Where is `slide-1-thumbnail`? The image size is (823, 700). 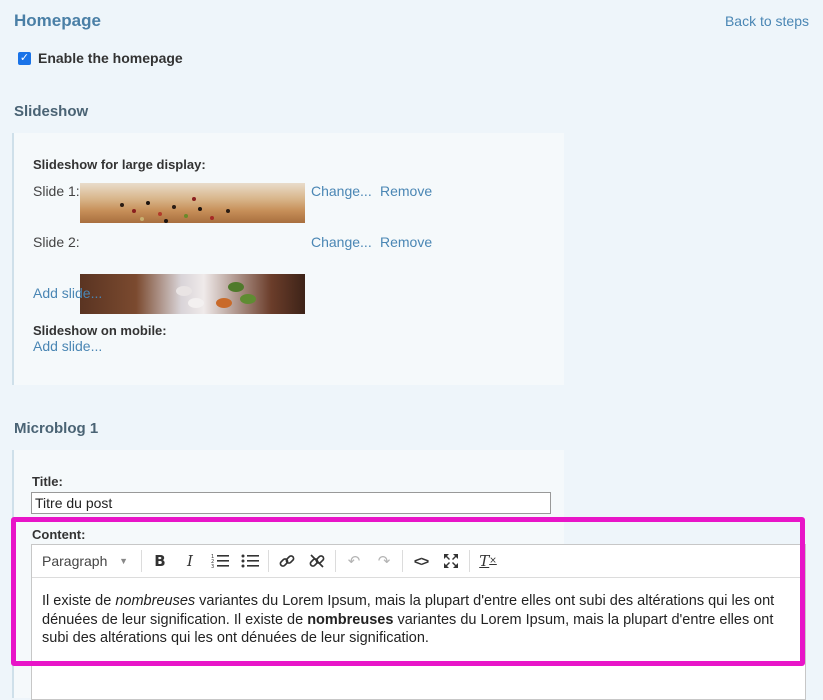
slide-1-thumbnail is located at coordinates (192, 203).